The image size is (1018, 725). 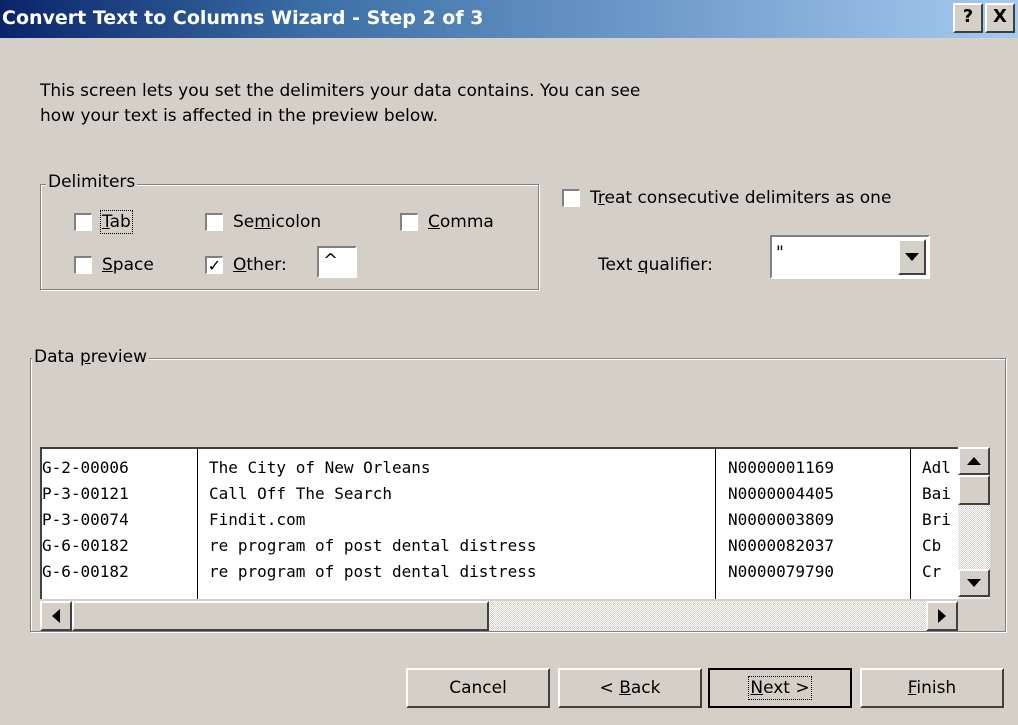 What do you see at coordinates (630, 688) in the screenshot?
I see `back-button: < Back` at bounding box center [630, 688].